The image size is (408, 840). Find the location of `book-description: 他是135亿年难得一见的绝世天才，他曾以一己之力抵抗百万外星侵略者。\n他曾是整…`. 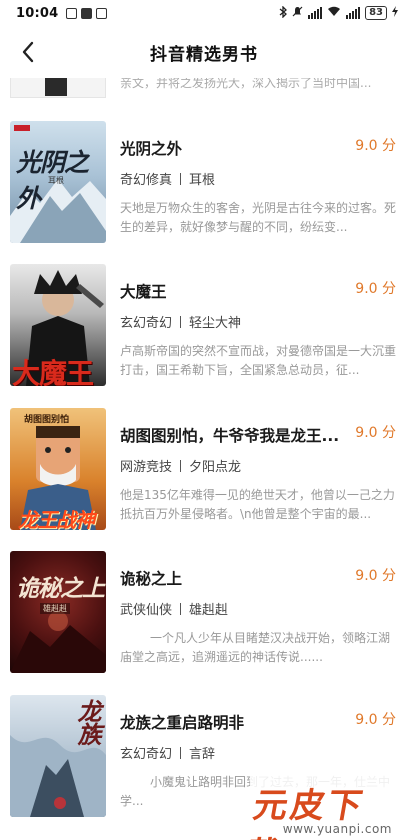

book-description: 他是135亿年难得一见的绝世天才，他曾以一己之力抵抗百万外星侵略者。\n他曾是整… is located at coordinates (257, 504).